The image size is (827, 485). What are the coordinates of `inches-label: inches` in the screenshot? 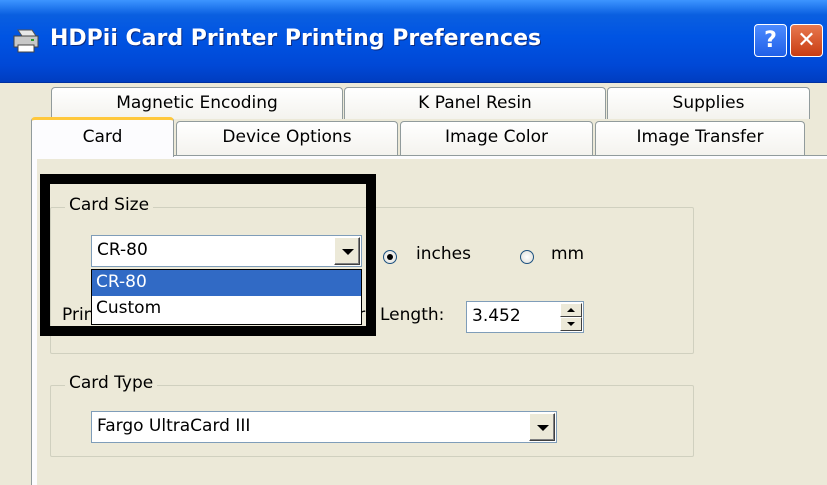 It's located at (443, 254).